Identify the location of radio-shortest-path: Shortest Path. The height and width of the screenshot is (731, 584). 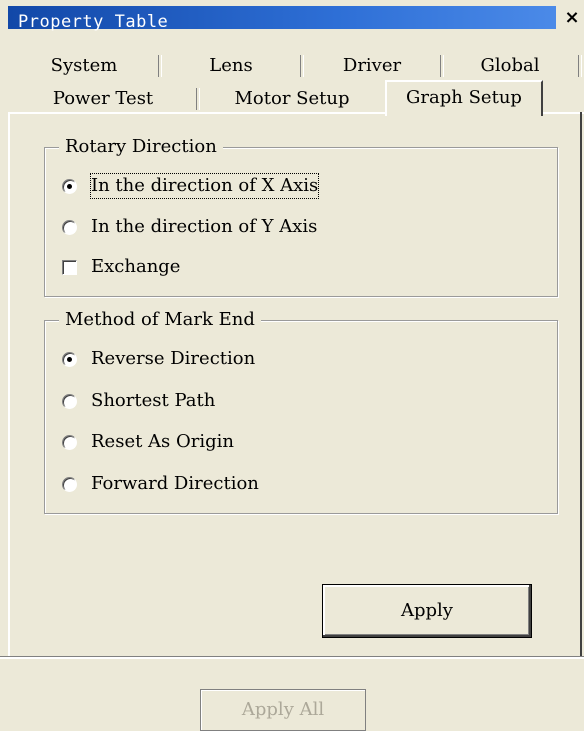
(138, 401).